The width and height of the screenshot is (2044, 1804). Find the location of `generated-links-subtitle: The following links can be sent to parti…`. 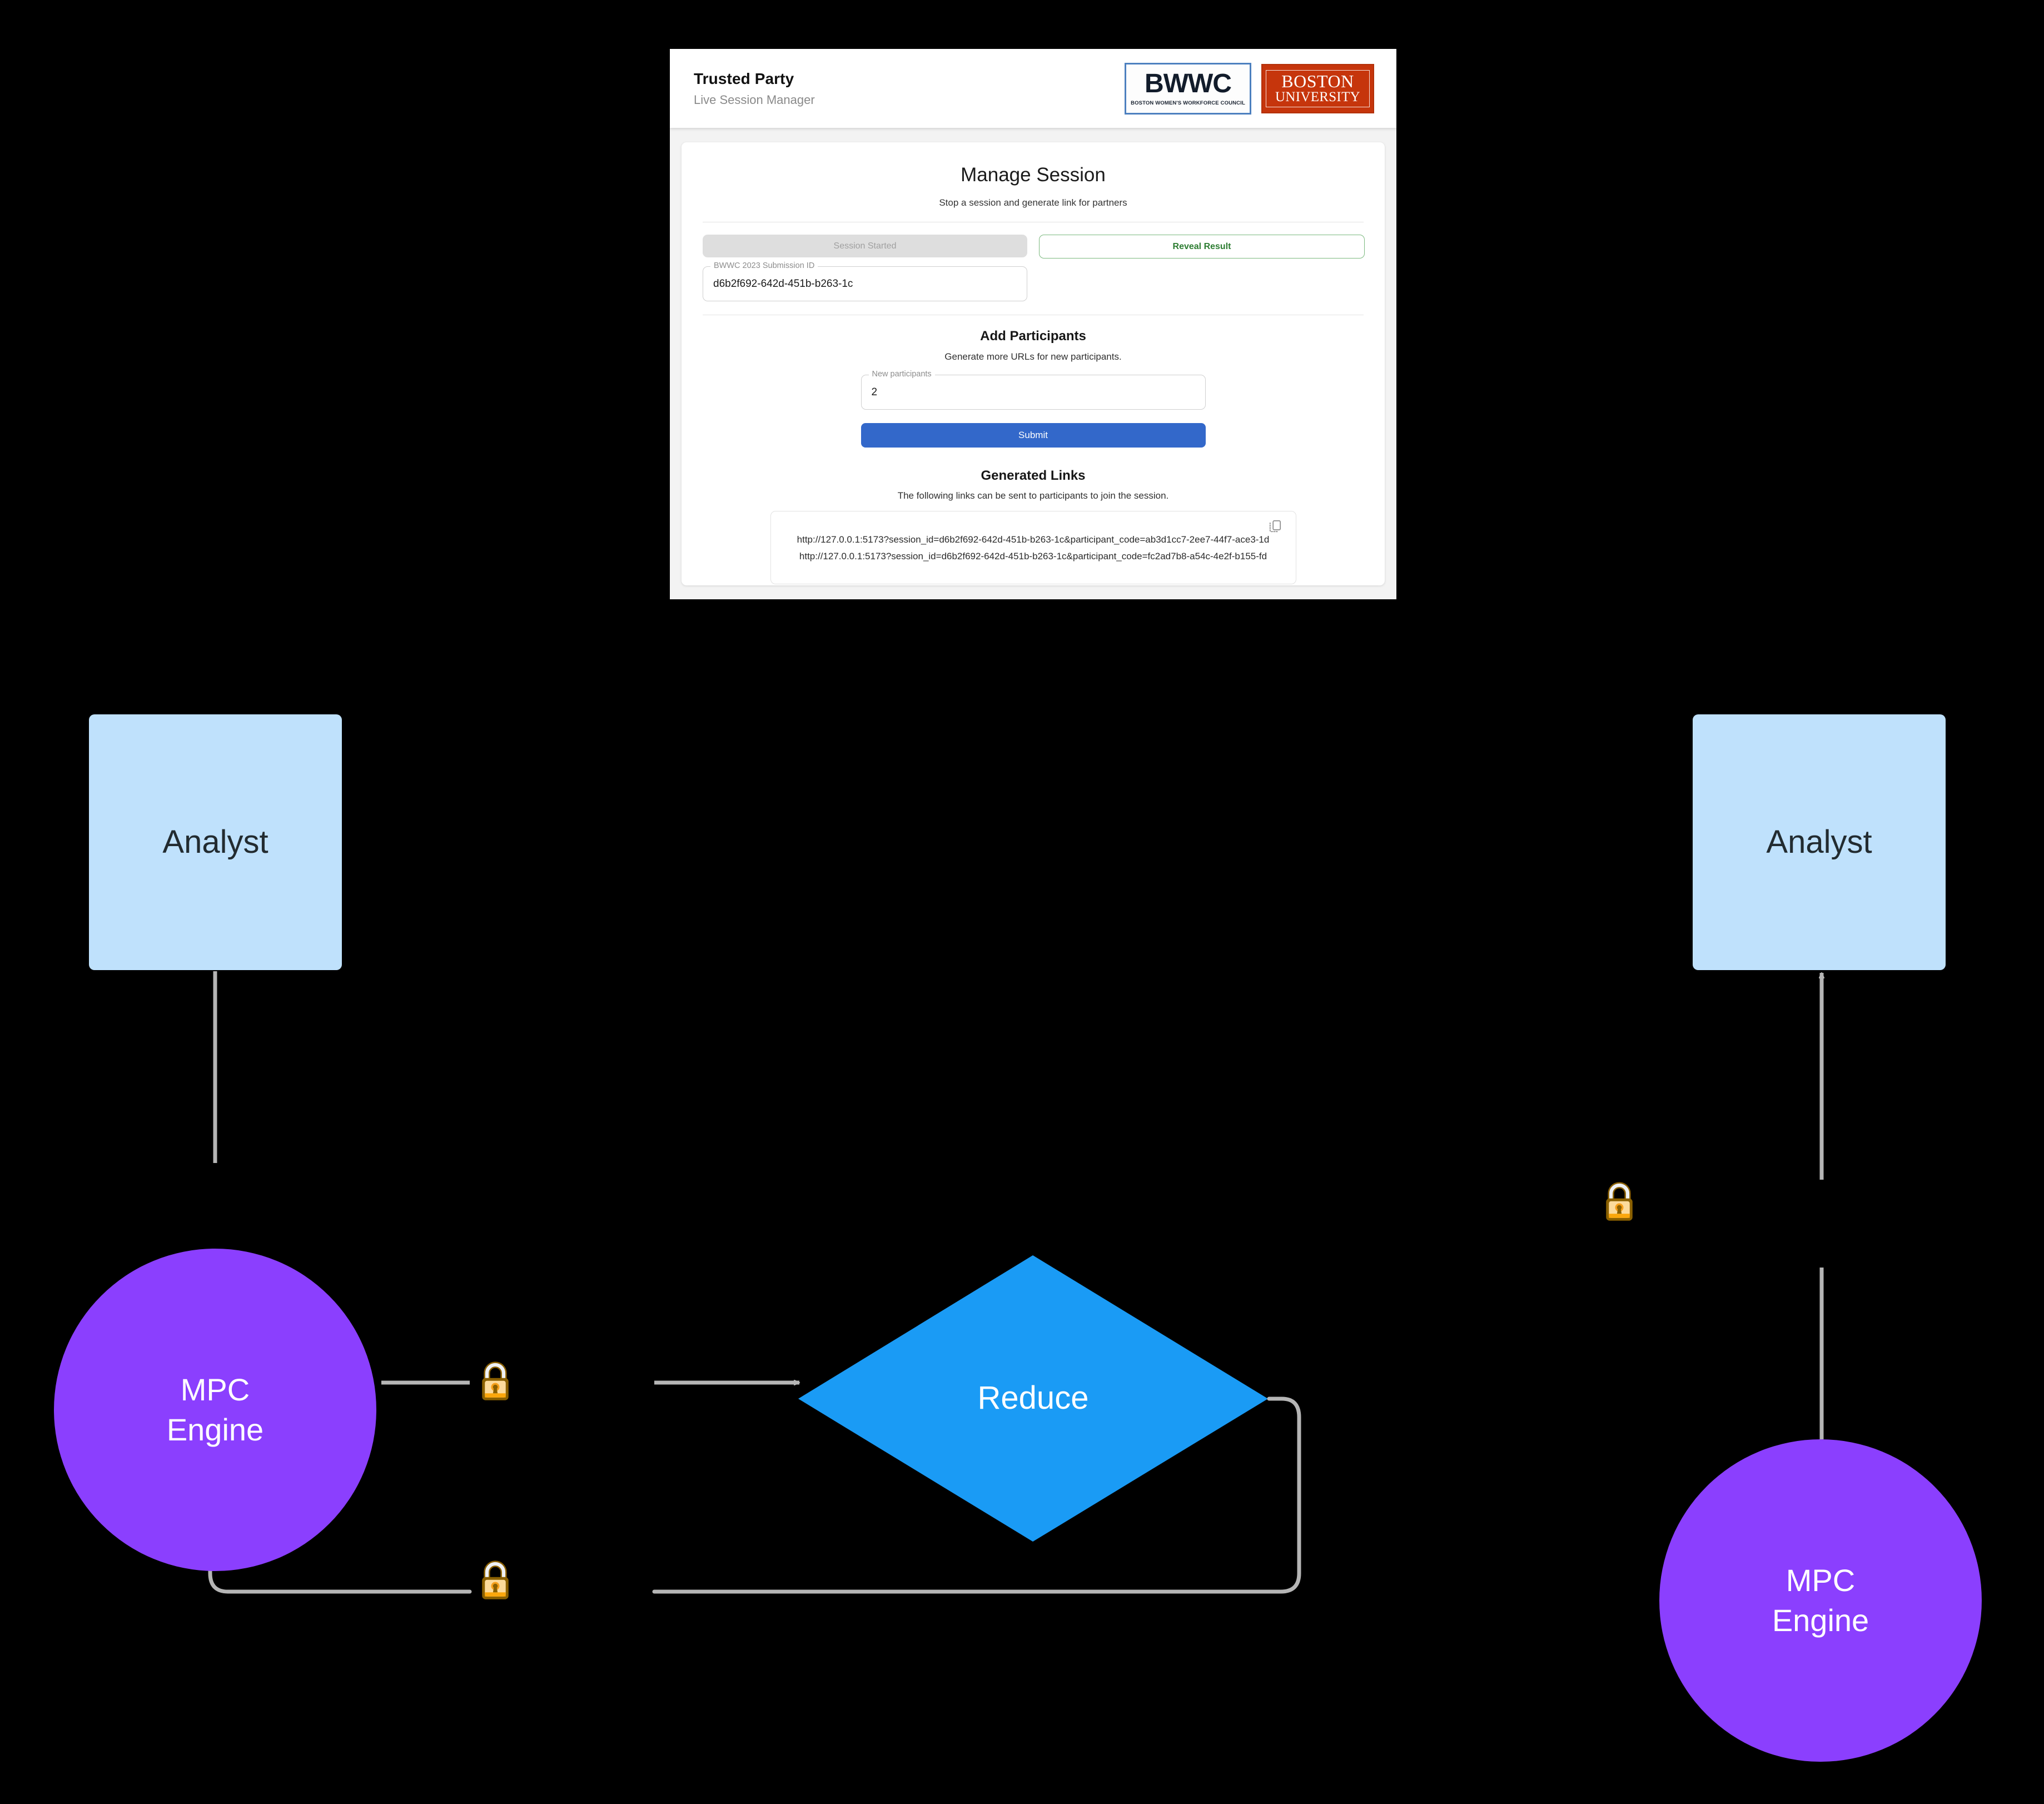

generated-links-subtitle: The following links can be sent to parti… is located at coordinates (1033, 496).